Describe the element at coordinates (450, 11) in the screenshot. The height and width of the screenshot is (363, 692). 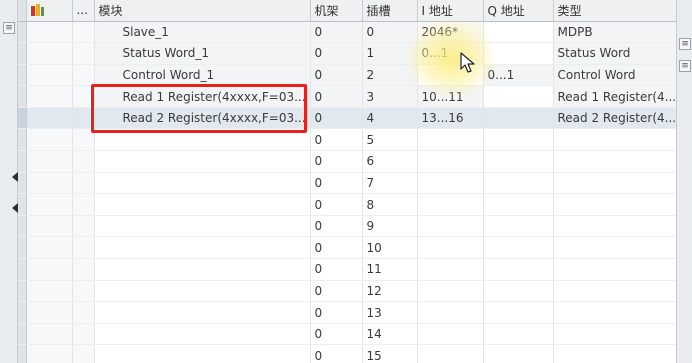
I see `header-i-address: I 地址` at that location.